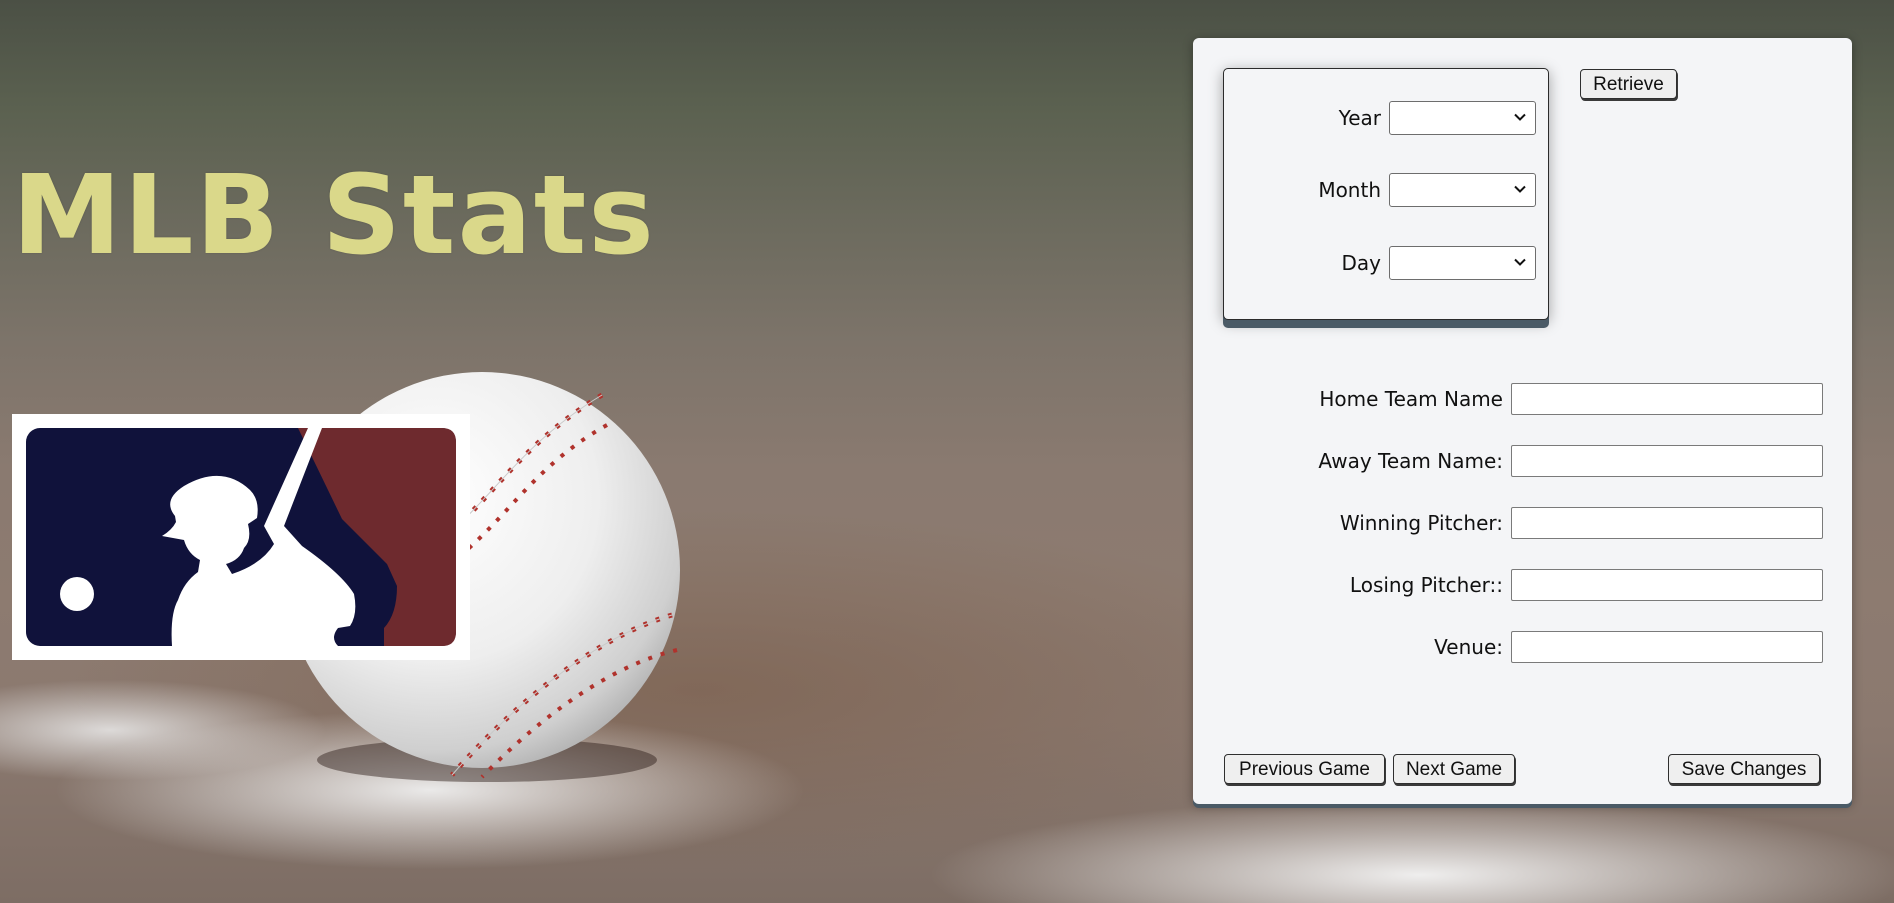 The image size is (1894, 903). I want to click on home-team-input, so click(1667, 399).